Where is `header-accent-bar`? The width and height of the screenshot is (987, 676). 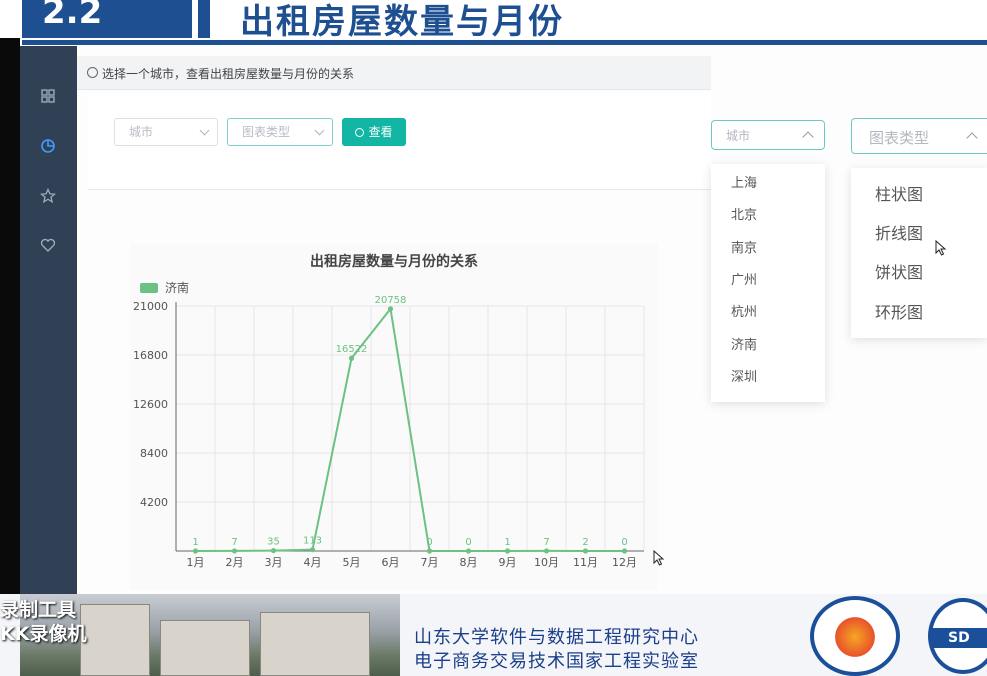 header-accent-bar is located at coordinates (204, 19).